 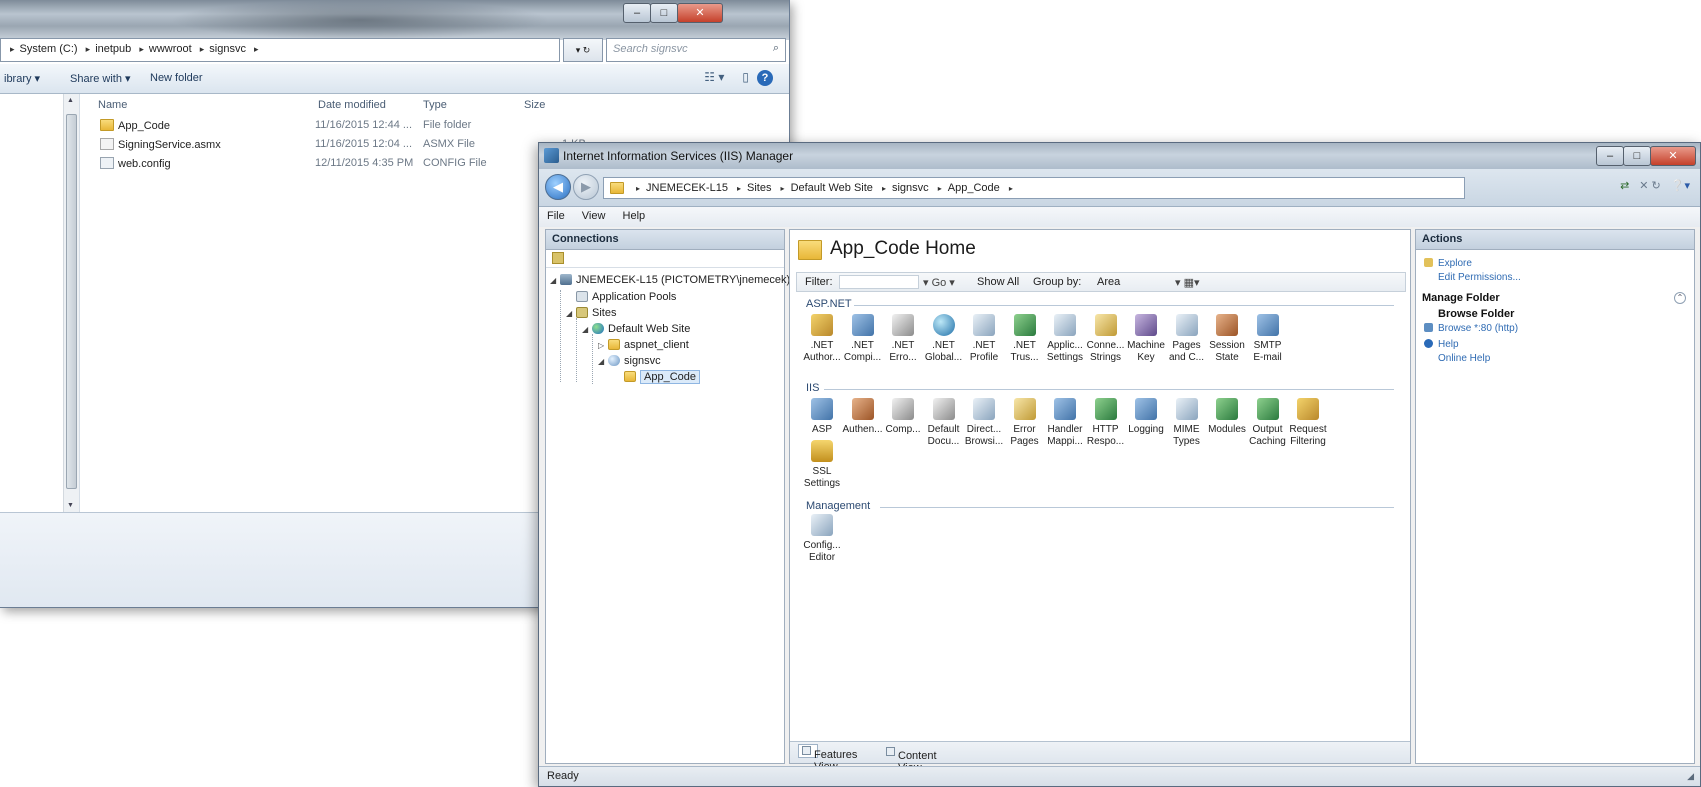 What do you see at coordinates (1025, 423) in the screenshot?
I see `feature-item: Error Pages` at bounding box center [1025, 423].